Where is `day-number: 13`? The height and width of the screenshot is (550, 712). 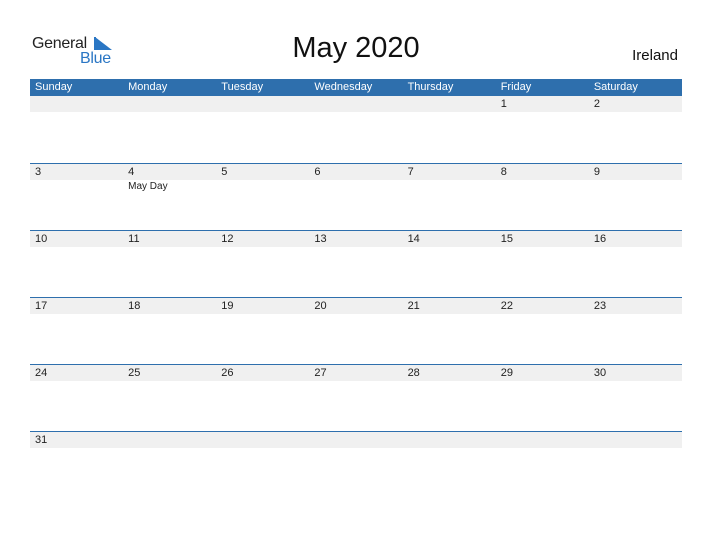
day-number: 13 is located at coordinates (320, 239).